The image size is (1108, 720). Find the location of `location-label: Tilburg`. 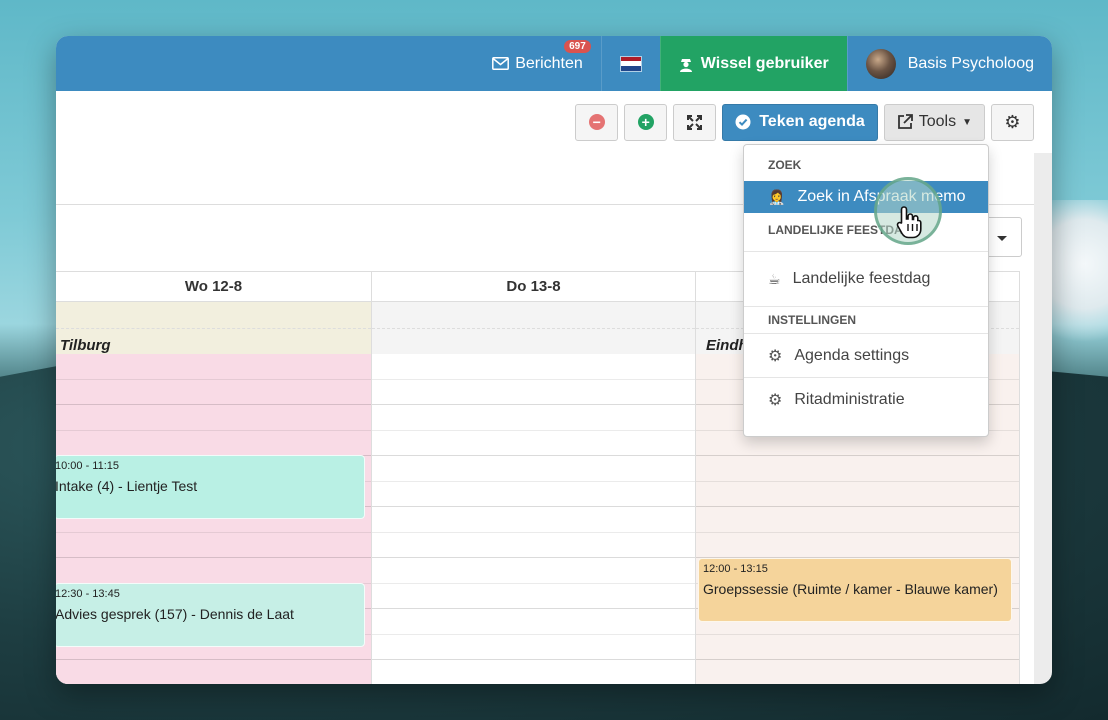

location-label: Tilburg is located at coordinates (85, 345).